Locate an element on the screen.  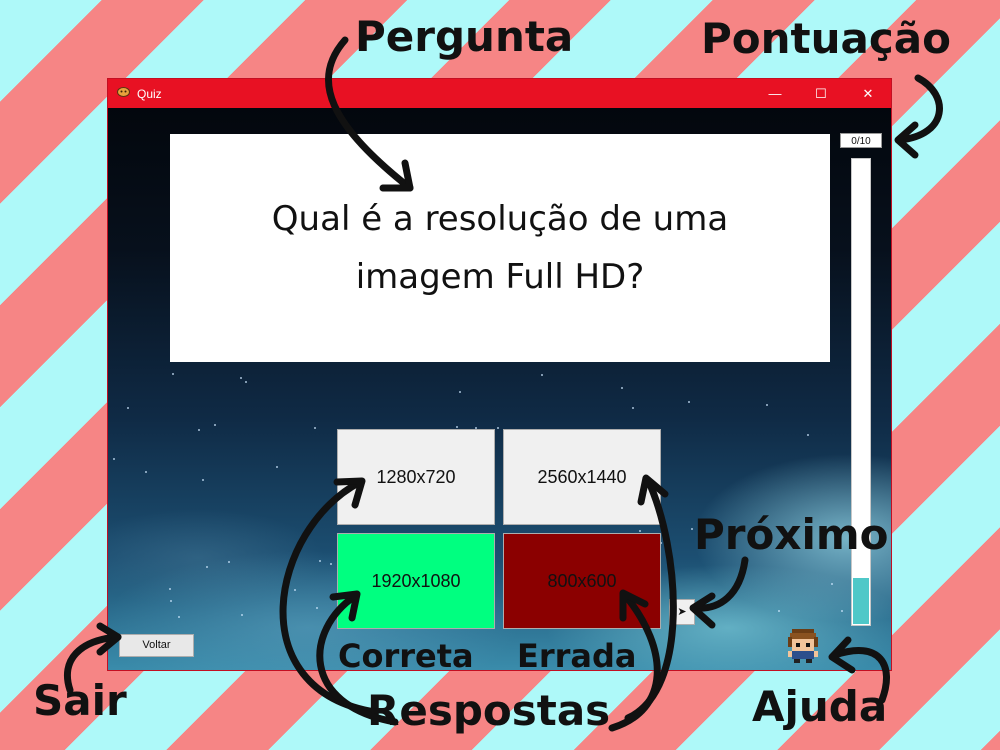
label-correta: Correta is located at coordinates (406, 656).